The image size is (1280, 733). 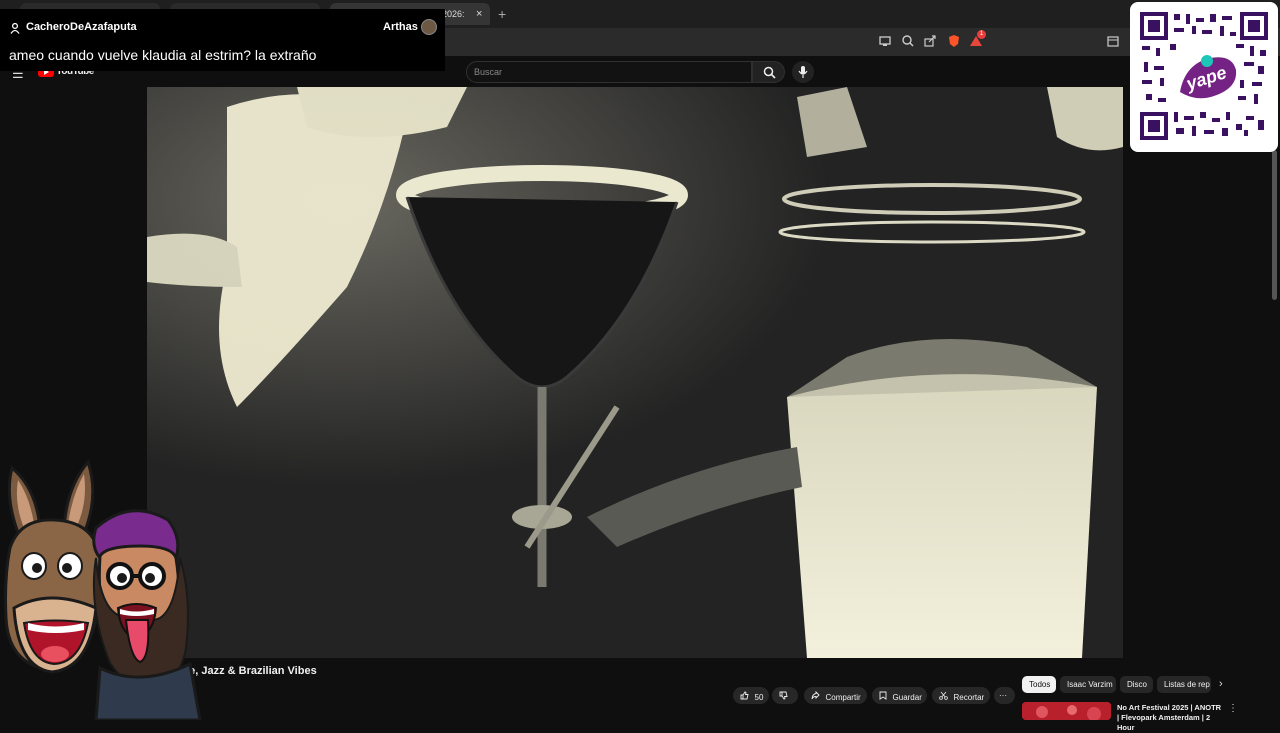 What do you see at coordinates (884, 696) in the screenshot?
I see `bookmark-icon` at bounding box center [884, 696].